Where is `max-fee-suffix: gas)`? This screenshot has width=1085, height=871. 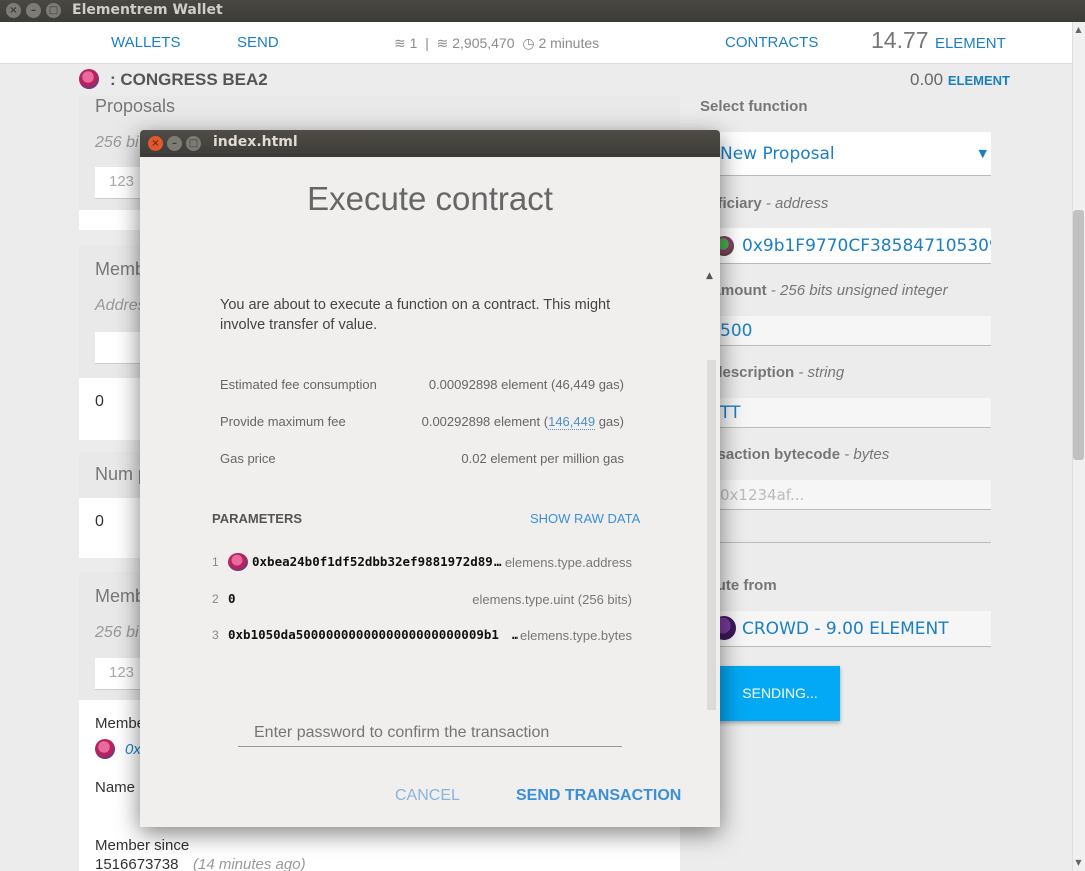
max-fee-suffix: gas) is located at coordinates (609, 421).